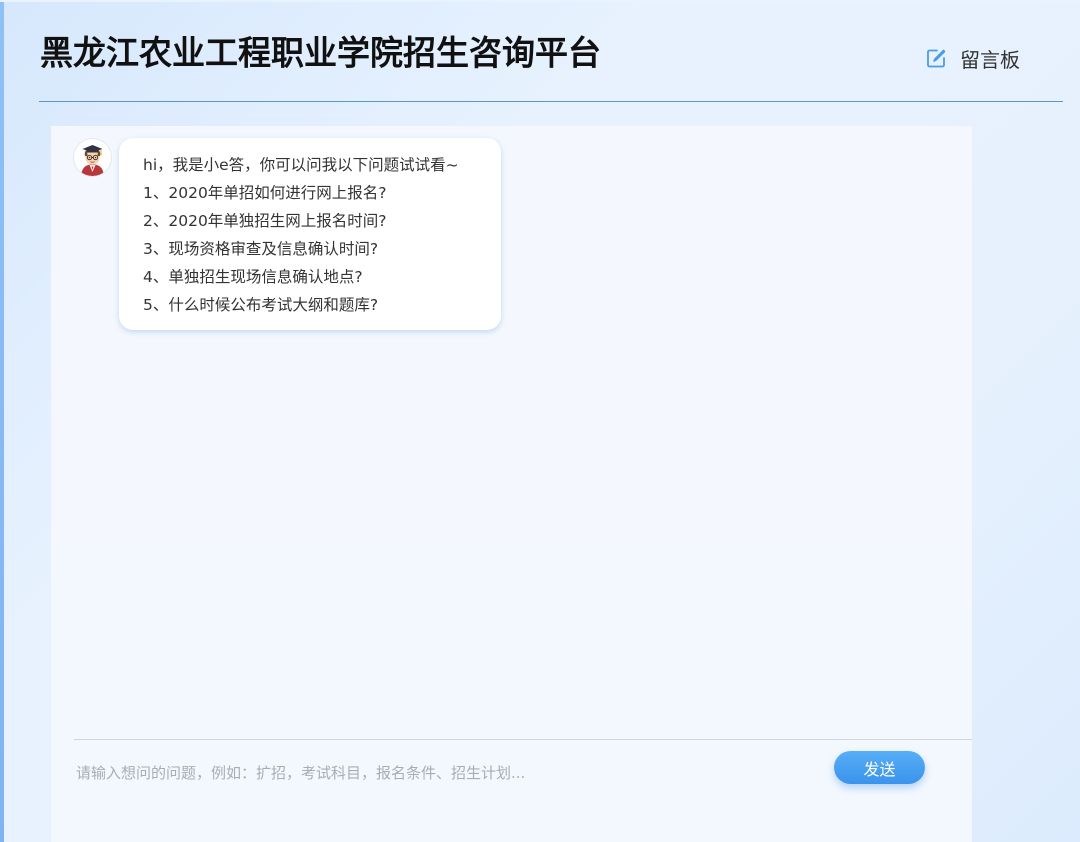 This screenshot has height=842, width=1080. I want to click on input-divider, so click(523, 739).